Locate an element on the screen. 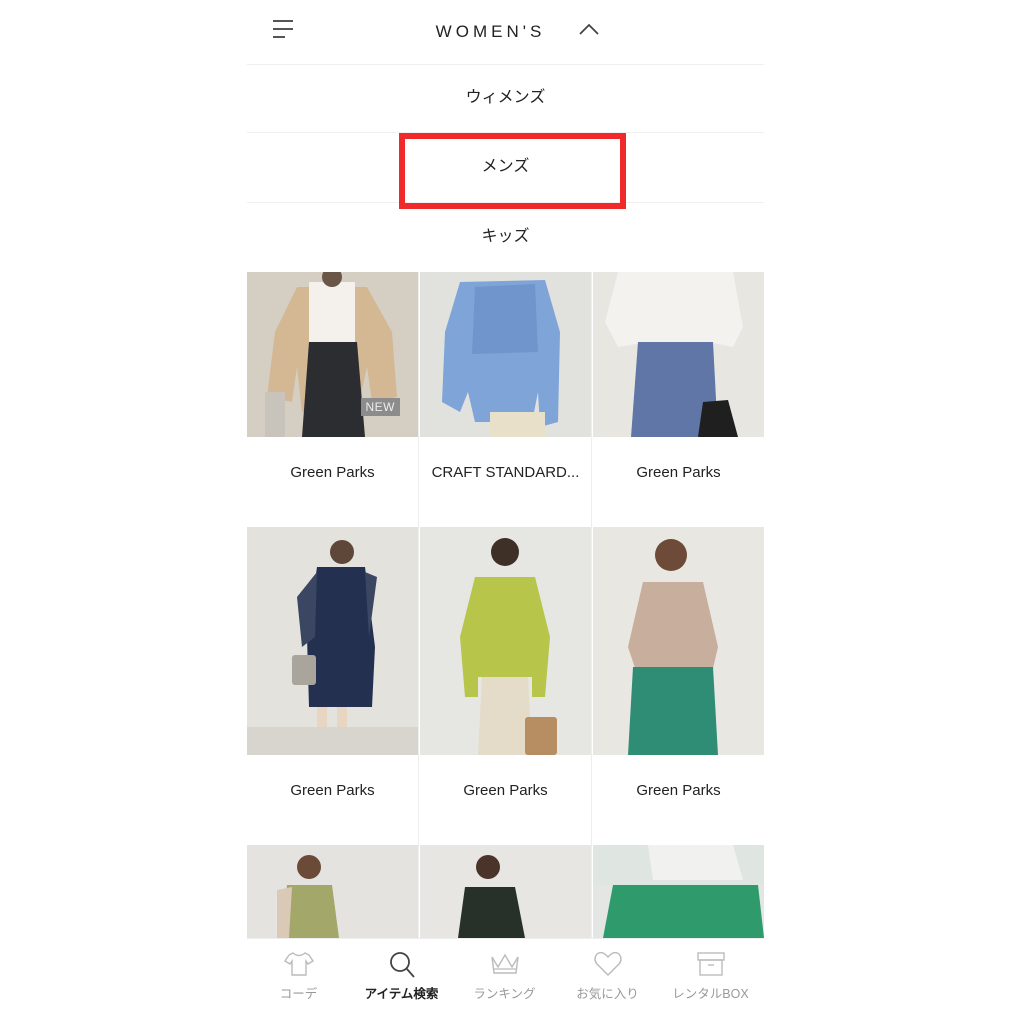  search-icon is located at coordinates (401, 965).